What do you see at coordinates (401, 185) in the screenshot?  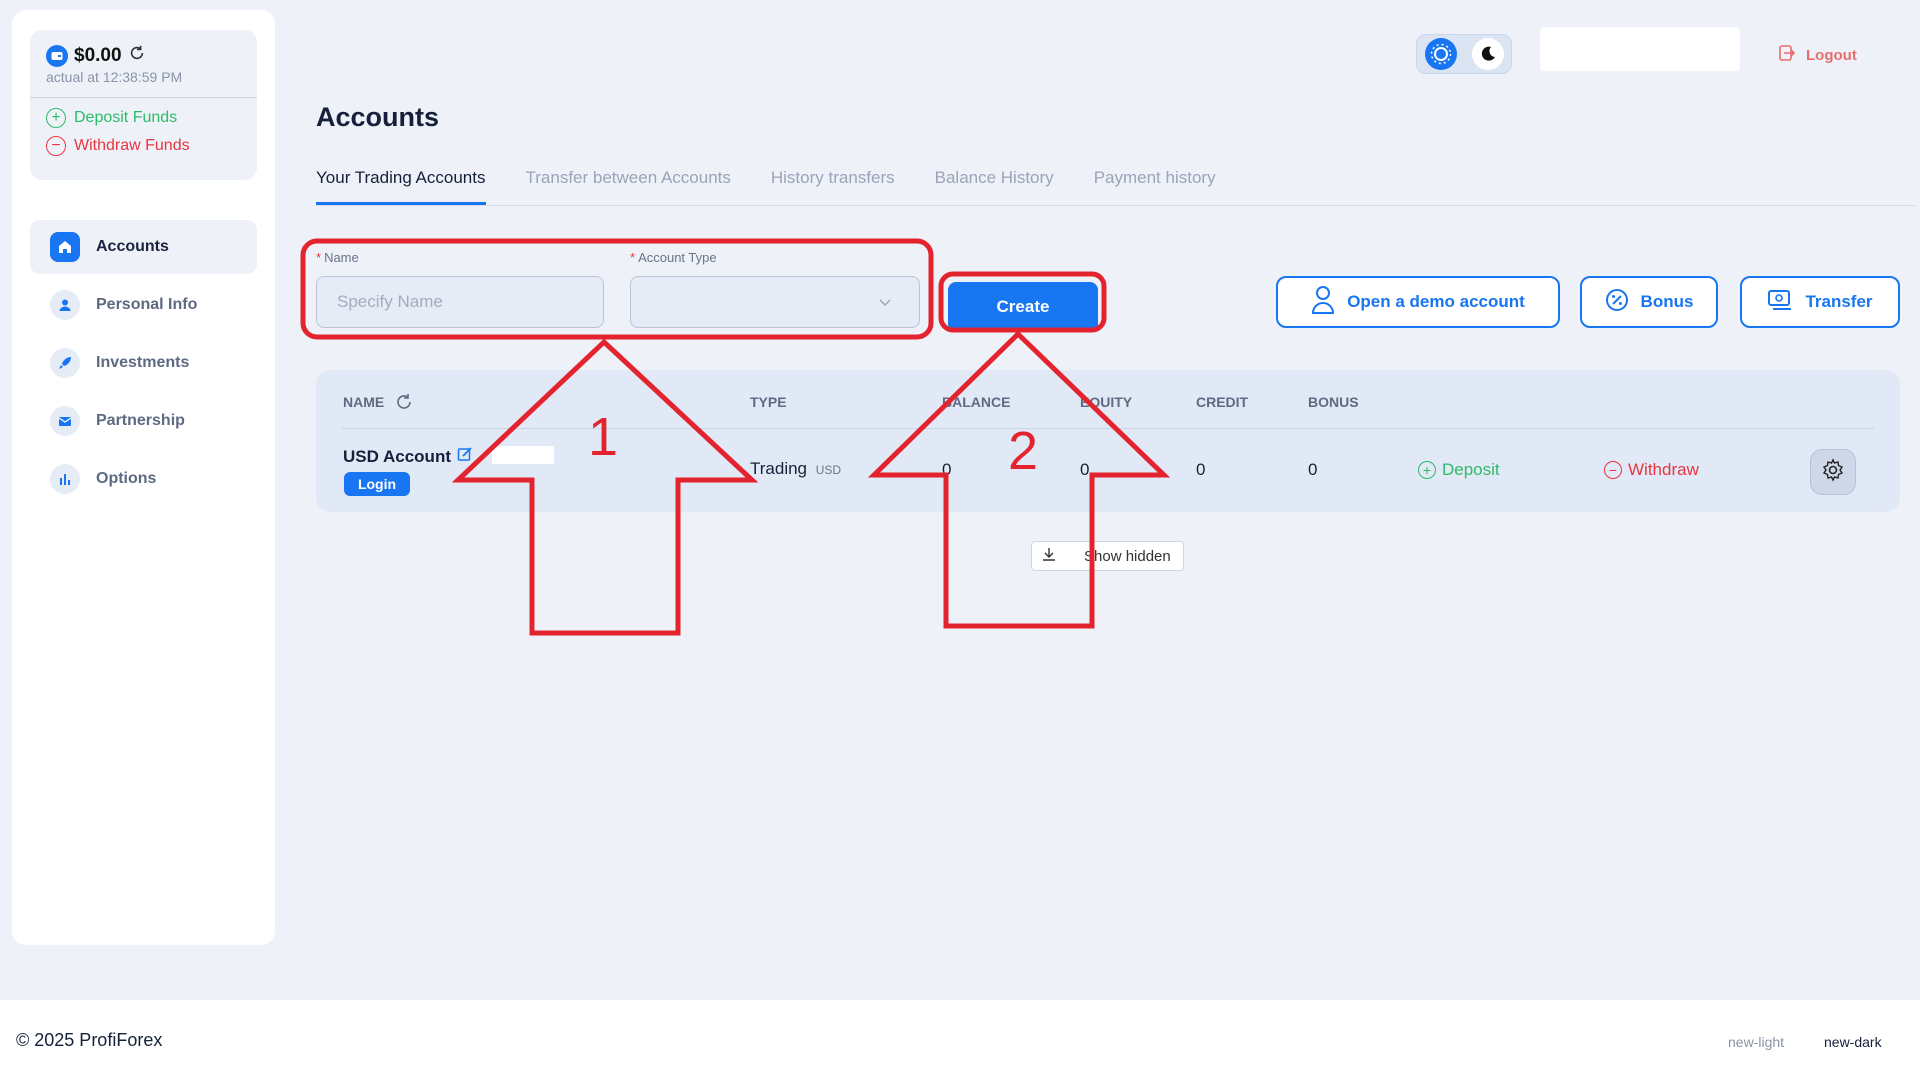 I see `tab-your-trading-accounts: Your Trading Accounts` at bounding box center [401, 185].